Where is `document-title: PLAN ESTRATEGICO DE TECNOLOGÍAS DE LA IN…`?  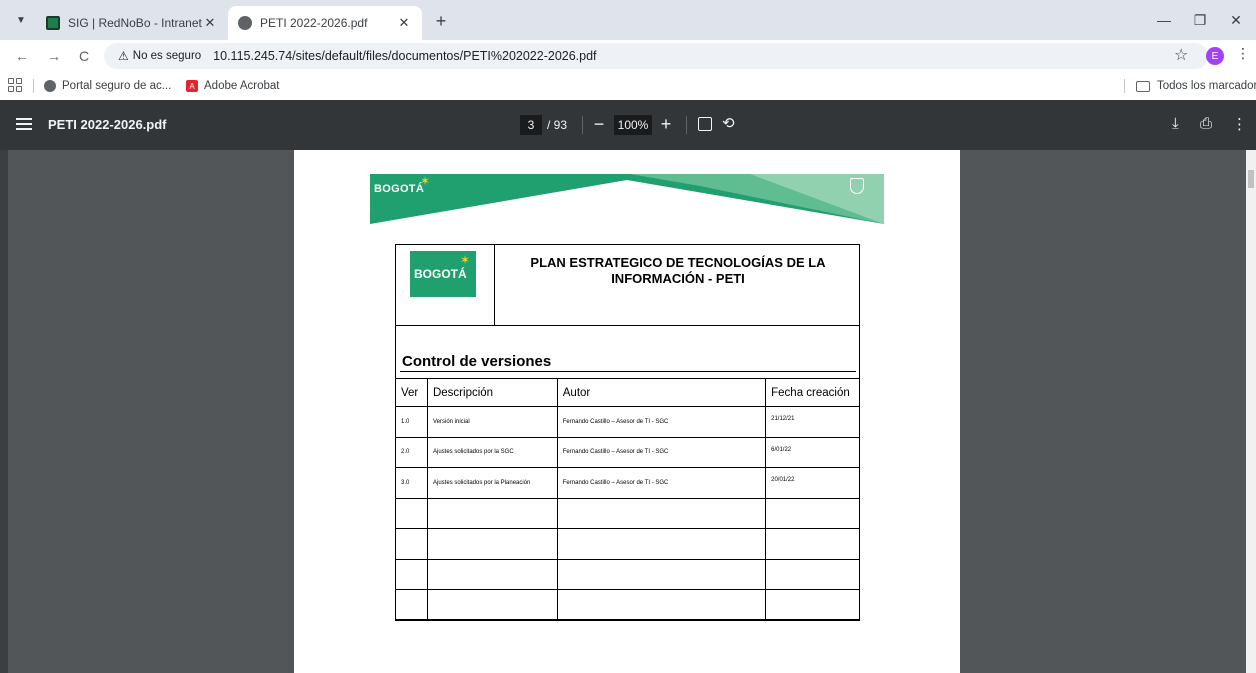 document-title: PLAN ESTRATEGICO DE TECNOLOGÍAS DE LA IN… is located at coordinates (678, 271).